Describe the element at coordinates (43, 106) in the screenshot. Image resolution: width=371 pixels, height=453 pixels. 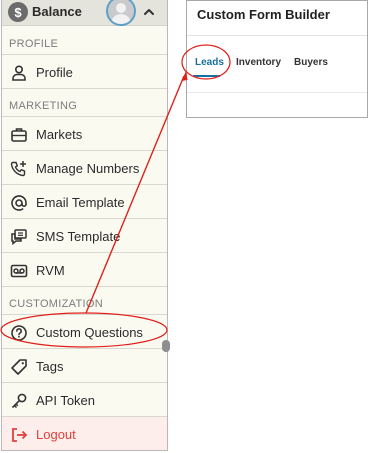
I see `section-marketing-label: MARKETING` at that location.